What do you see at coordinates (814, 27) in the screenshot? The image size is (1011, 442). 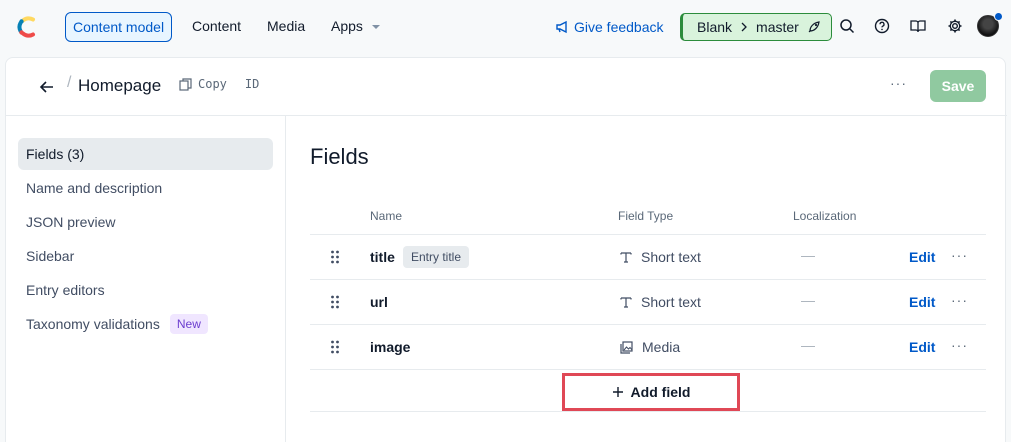 I see `rocket-icon` at bounding box center [814, 27].